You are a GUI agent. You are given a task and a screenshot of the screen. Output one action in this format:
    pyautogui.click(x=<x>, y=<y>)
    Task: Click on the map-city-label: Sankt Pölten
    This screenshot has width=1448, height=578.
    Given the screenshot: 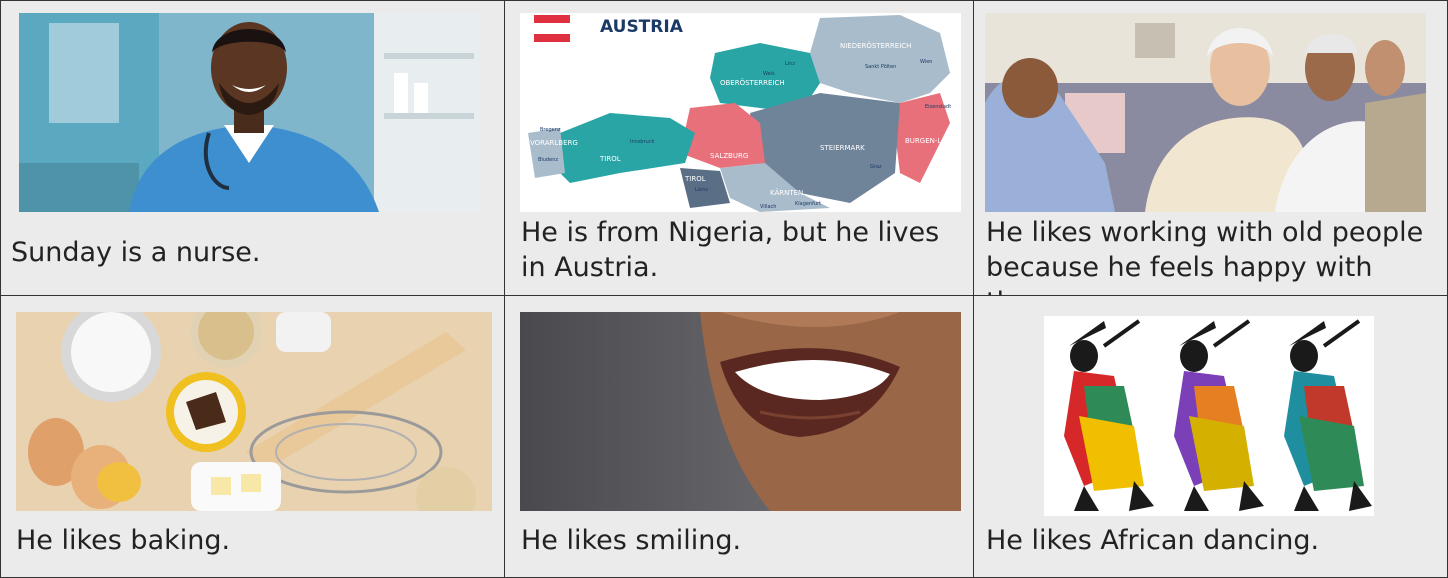 What is the action you would take?
    pyautogui.click(x=880, y=67)
    